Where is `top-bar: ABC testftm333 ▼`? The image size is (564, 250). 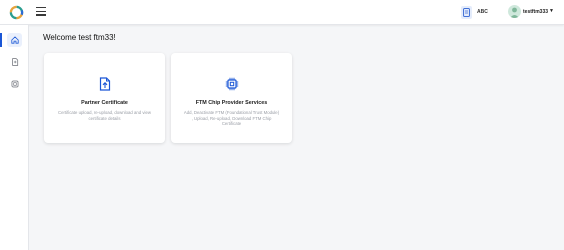 top-bar: ABC testftm333 ▼ is located at coordinates (282, 12).